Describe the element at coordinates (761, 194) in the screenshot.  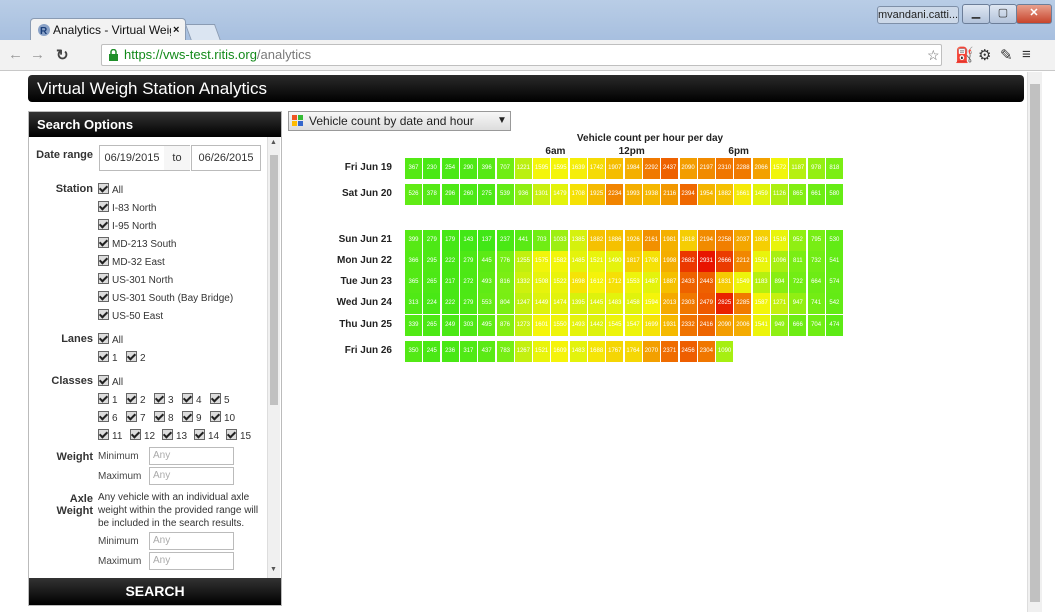
I see `heatmap-cell: 1459` at that location.